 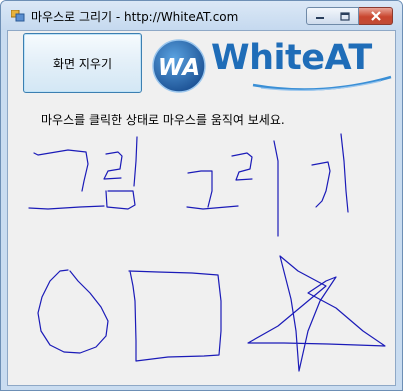 I want to click on maximize-icon, so click(x=345, y=16).